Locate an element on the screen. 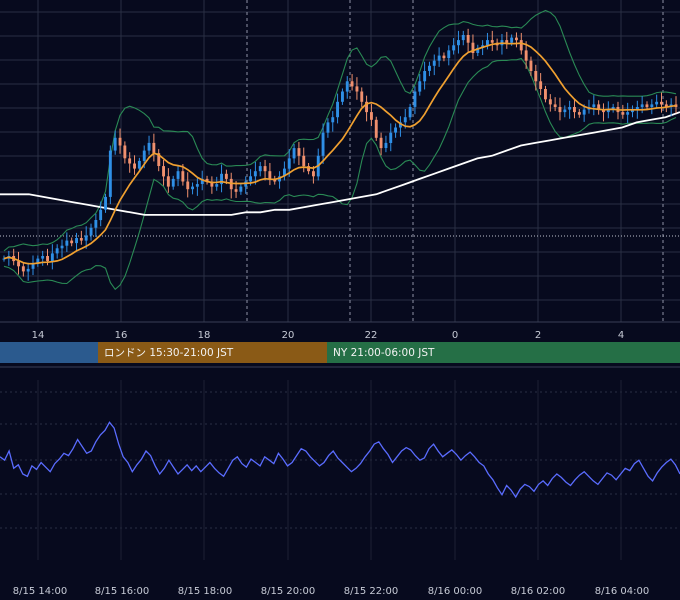 Image resolution: width=680 pixels, height=600 pixels. main-x-tick-label: 4 is located at coordinates (621, 335).